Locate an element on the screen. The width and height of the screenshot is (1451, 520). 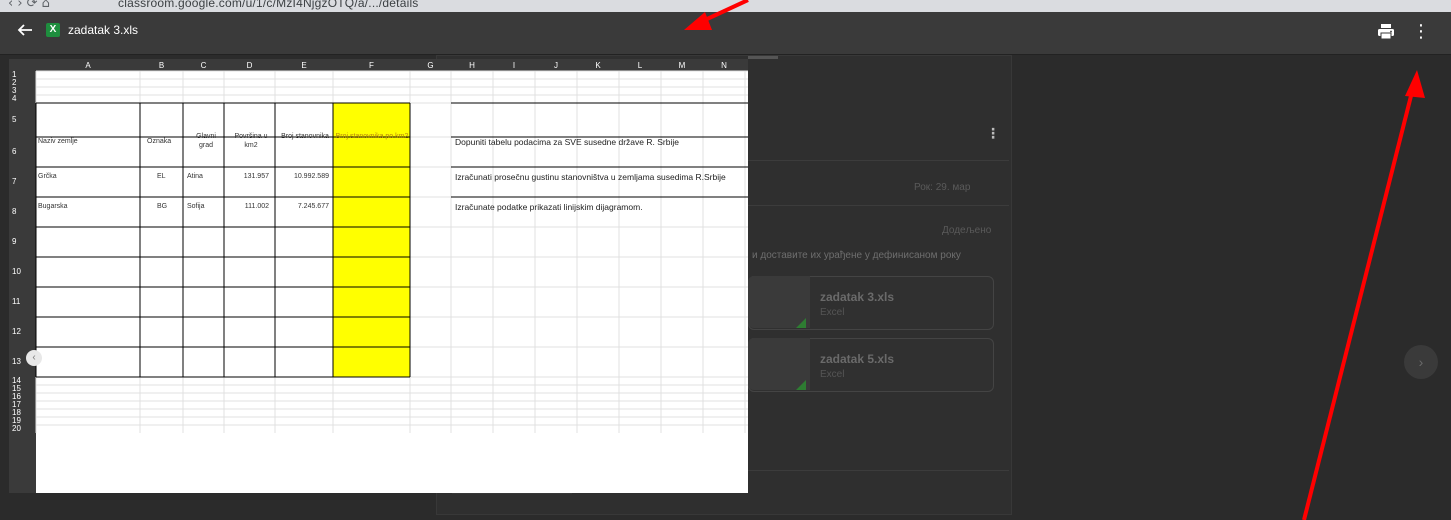
annotation-arrow-to-toolbar is located at coordinates (716, 15).